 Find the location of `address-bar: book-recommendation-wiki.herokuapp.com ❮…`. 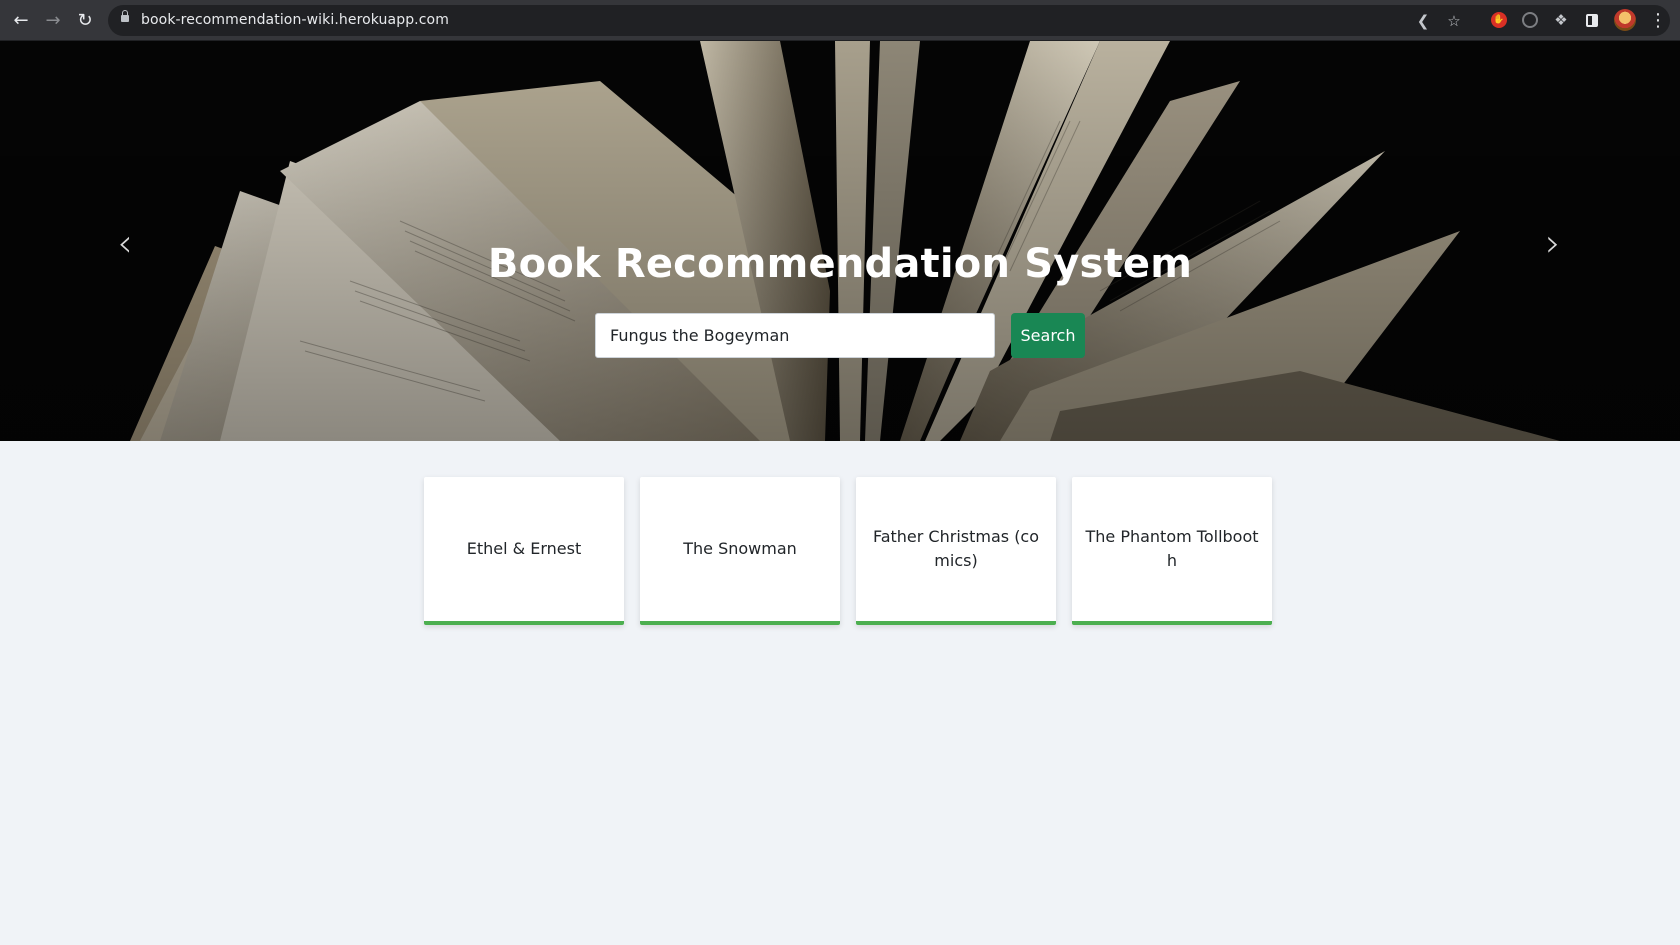

address-bar: book-recommendation-wiki.herokuapp.com ❮… is located at coordinates (889, 20).